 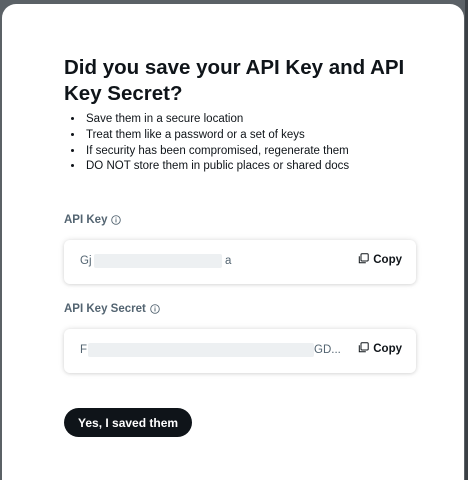 I want to click on api-key-secret-redacted, so click(x=201, y=350).